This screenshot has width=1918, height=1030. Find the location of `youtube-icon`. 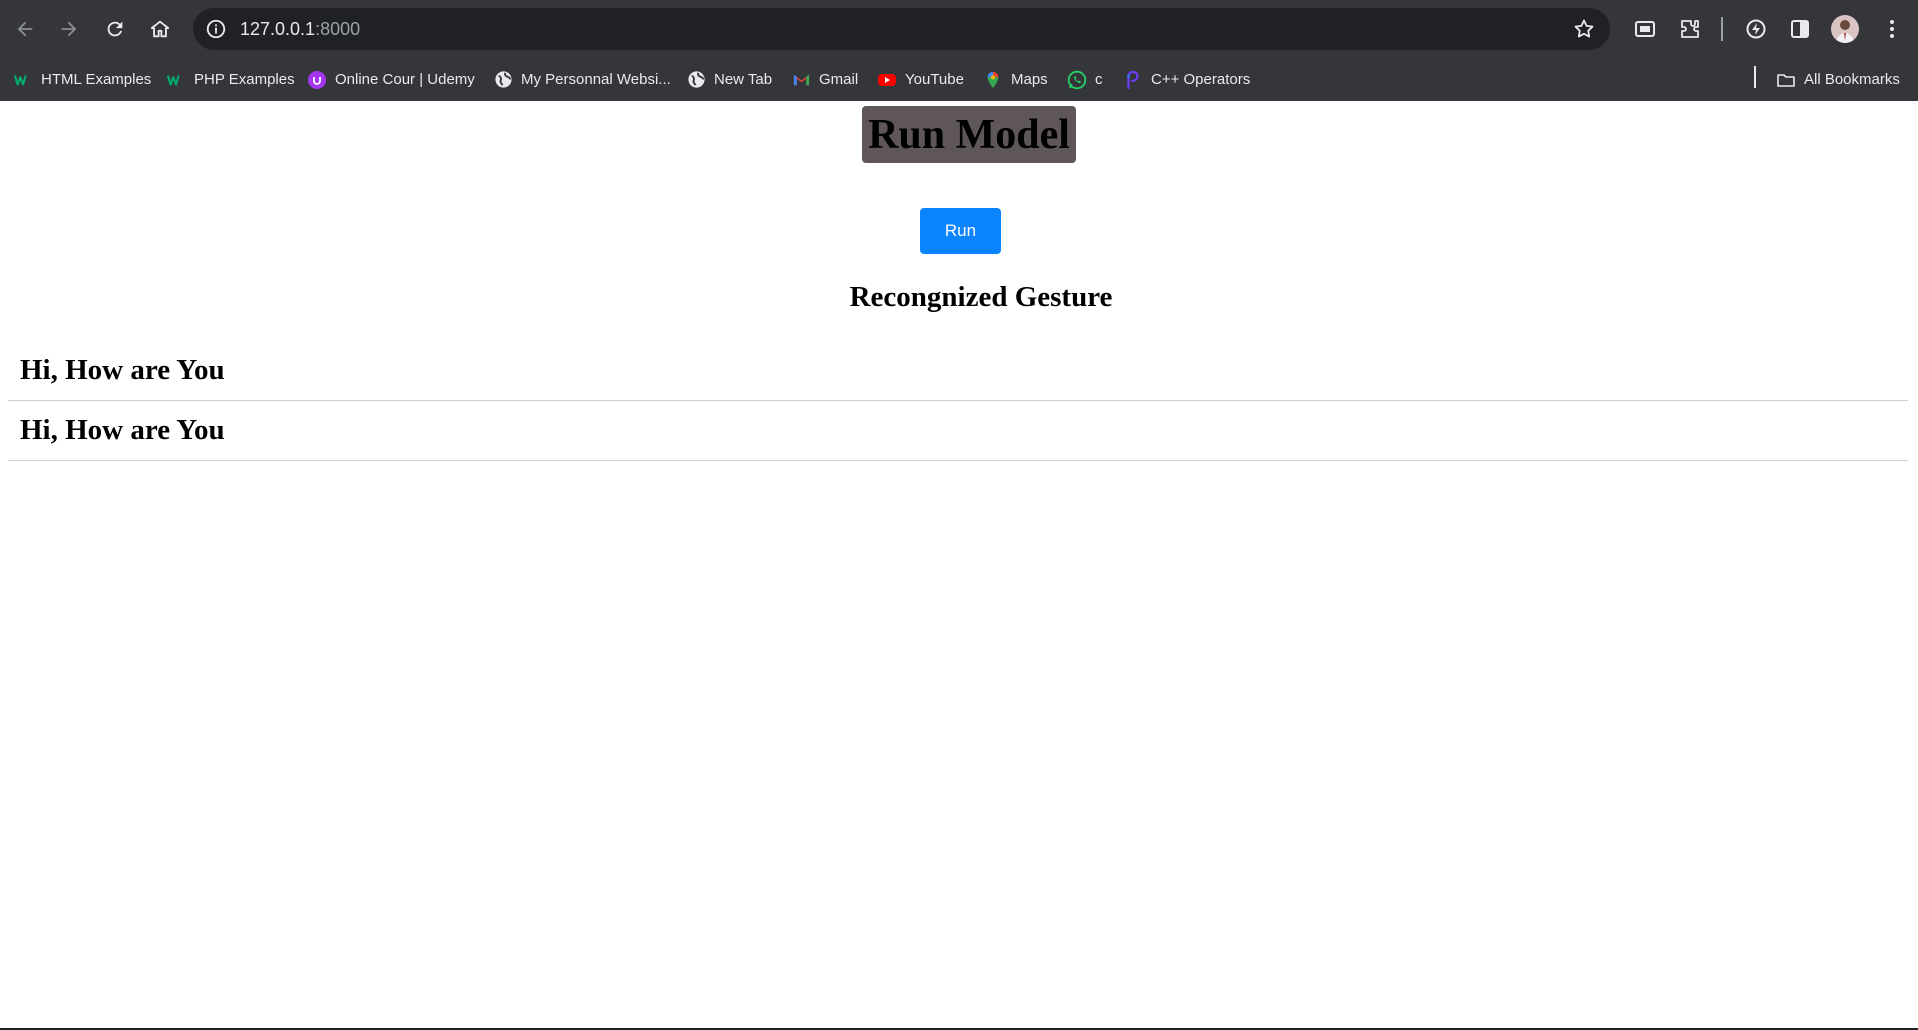

youtube-icon is located at coordinates (887, 80).